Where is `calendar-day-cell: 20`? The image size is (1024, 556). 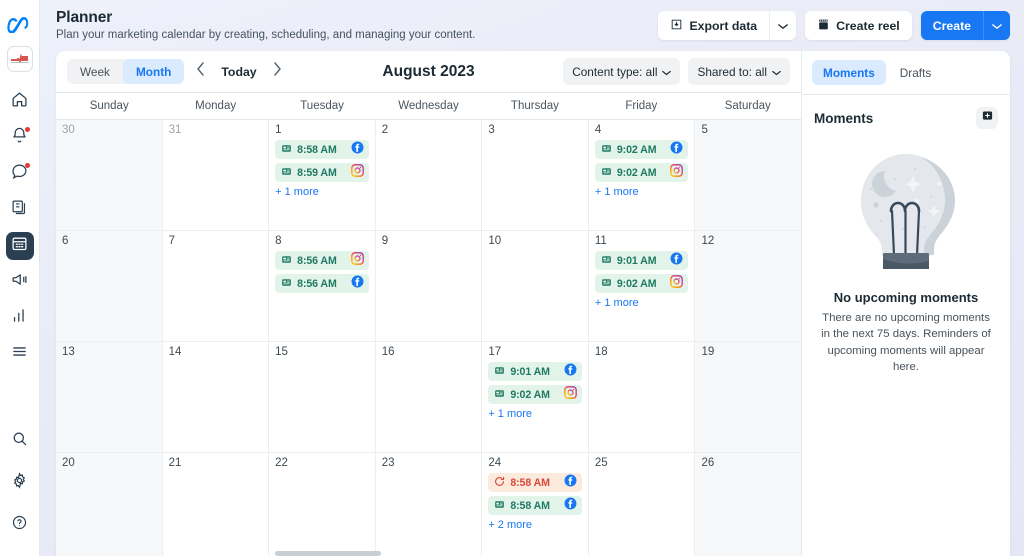 calendar-day-cell: 20 is located at coordinates (109, 504).